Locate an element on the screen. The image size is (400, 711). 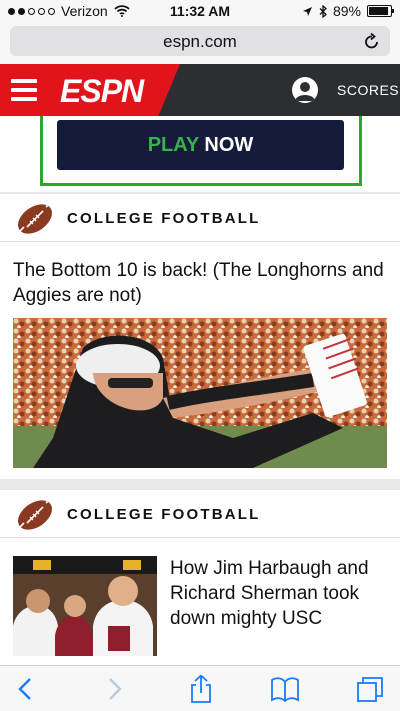
browser-toolbar is located at coordinates (200, 688).